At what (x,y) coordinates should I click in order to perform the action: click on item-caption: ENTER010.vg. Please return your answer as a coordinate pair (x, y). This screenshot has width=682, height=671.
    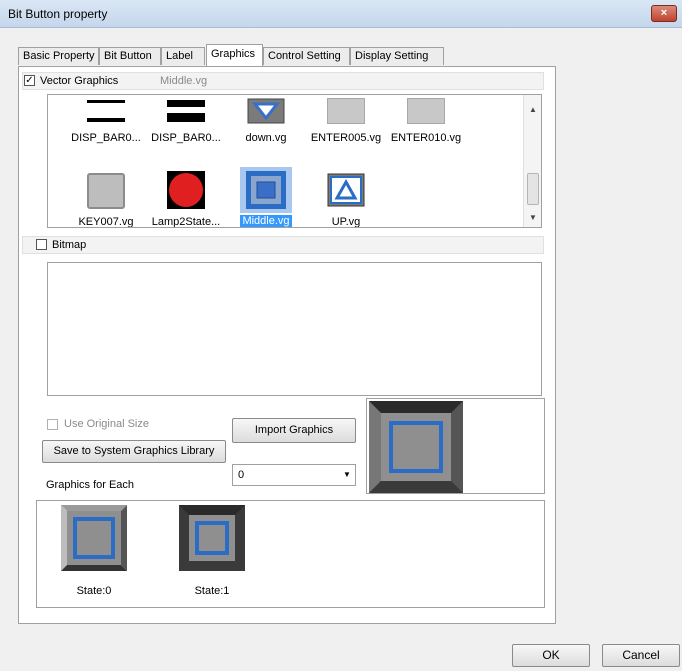
    Looking at the image, I should click on (426, 138).